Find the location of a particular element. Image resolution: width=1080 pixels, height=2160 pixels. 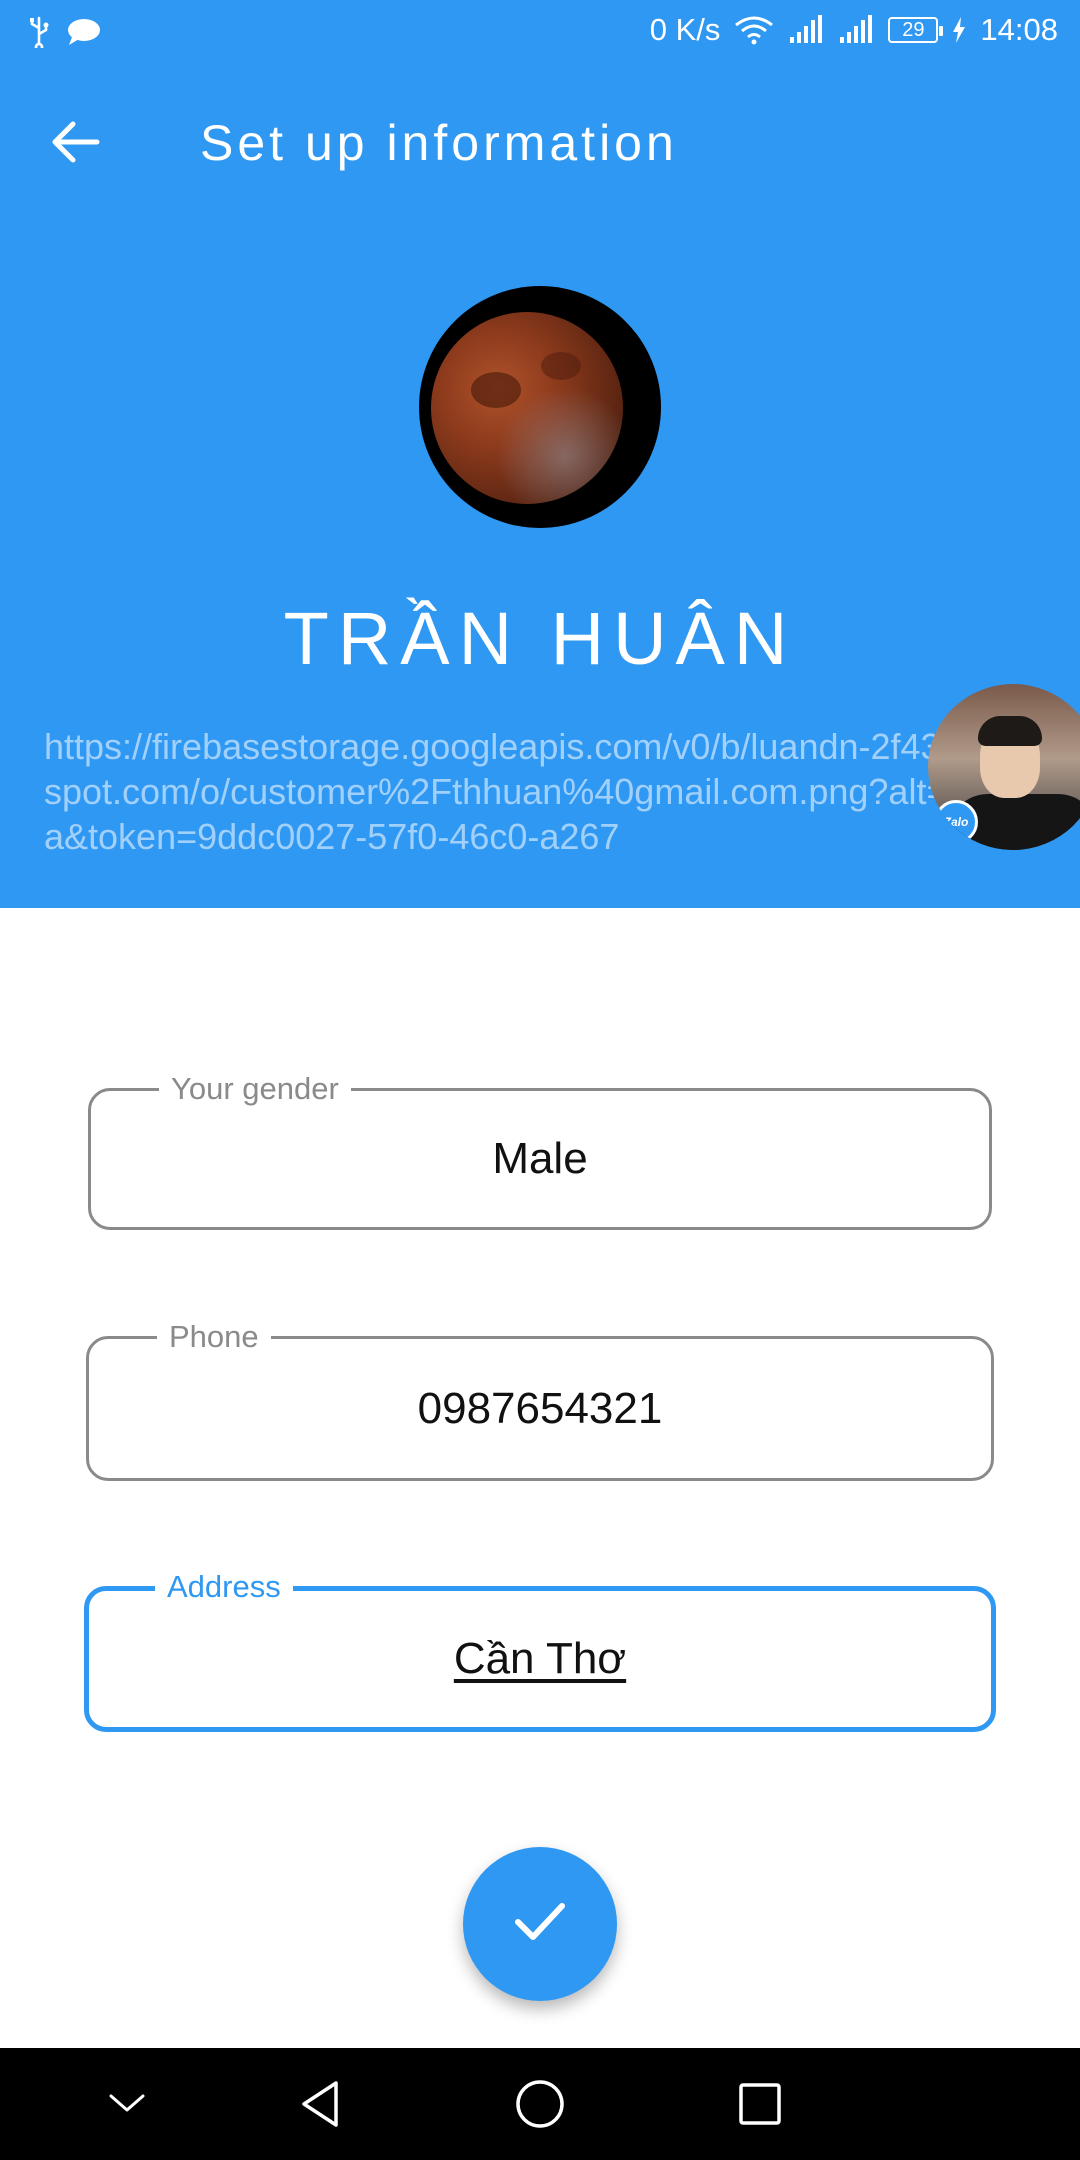

gender-value: Male is located at coordinates (540, 1159).